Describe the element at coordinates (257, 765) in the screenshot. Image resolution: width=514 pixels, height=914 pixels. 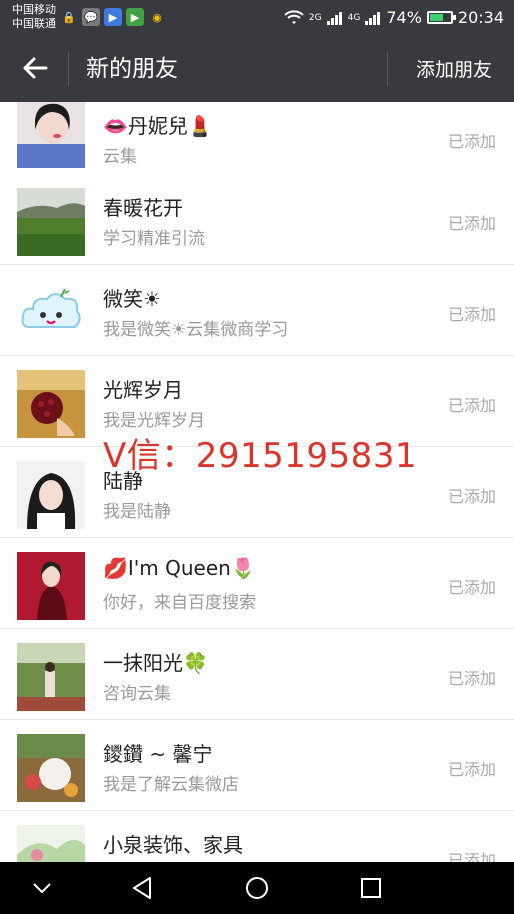
I see `list-item: 鑁鑽 ~ 馨宁 我是了解云集微店 已添加` at that location.